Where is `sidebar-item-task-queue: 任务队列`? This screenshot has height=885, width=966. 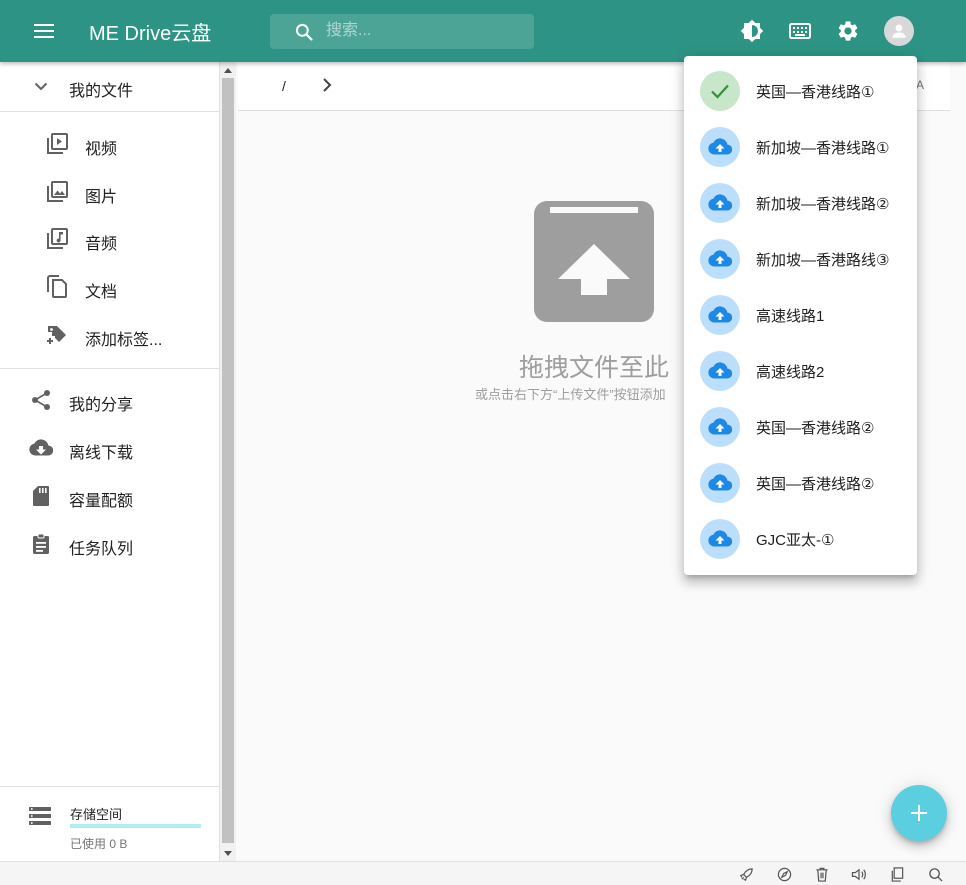 sidebar-item-task-queue: 任务队列 is located at coordinates (109, 544).